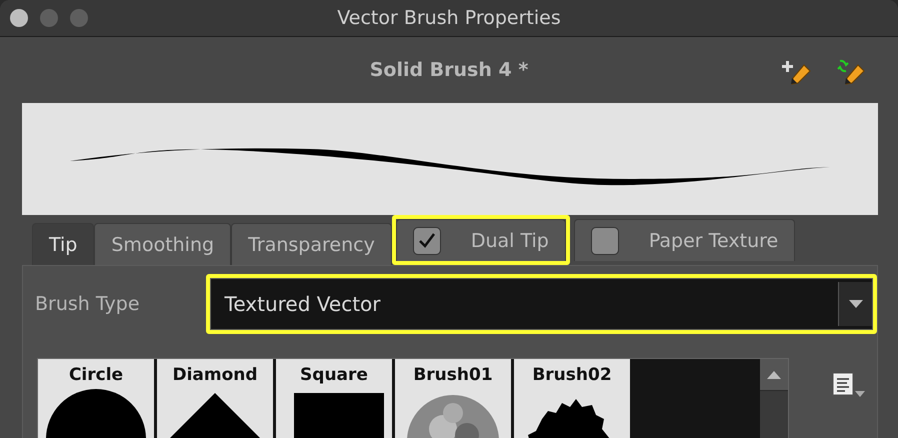  I want to click on tab: Smoothing, so click(163, 244).